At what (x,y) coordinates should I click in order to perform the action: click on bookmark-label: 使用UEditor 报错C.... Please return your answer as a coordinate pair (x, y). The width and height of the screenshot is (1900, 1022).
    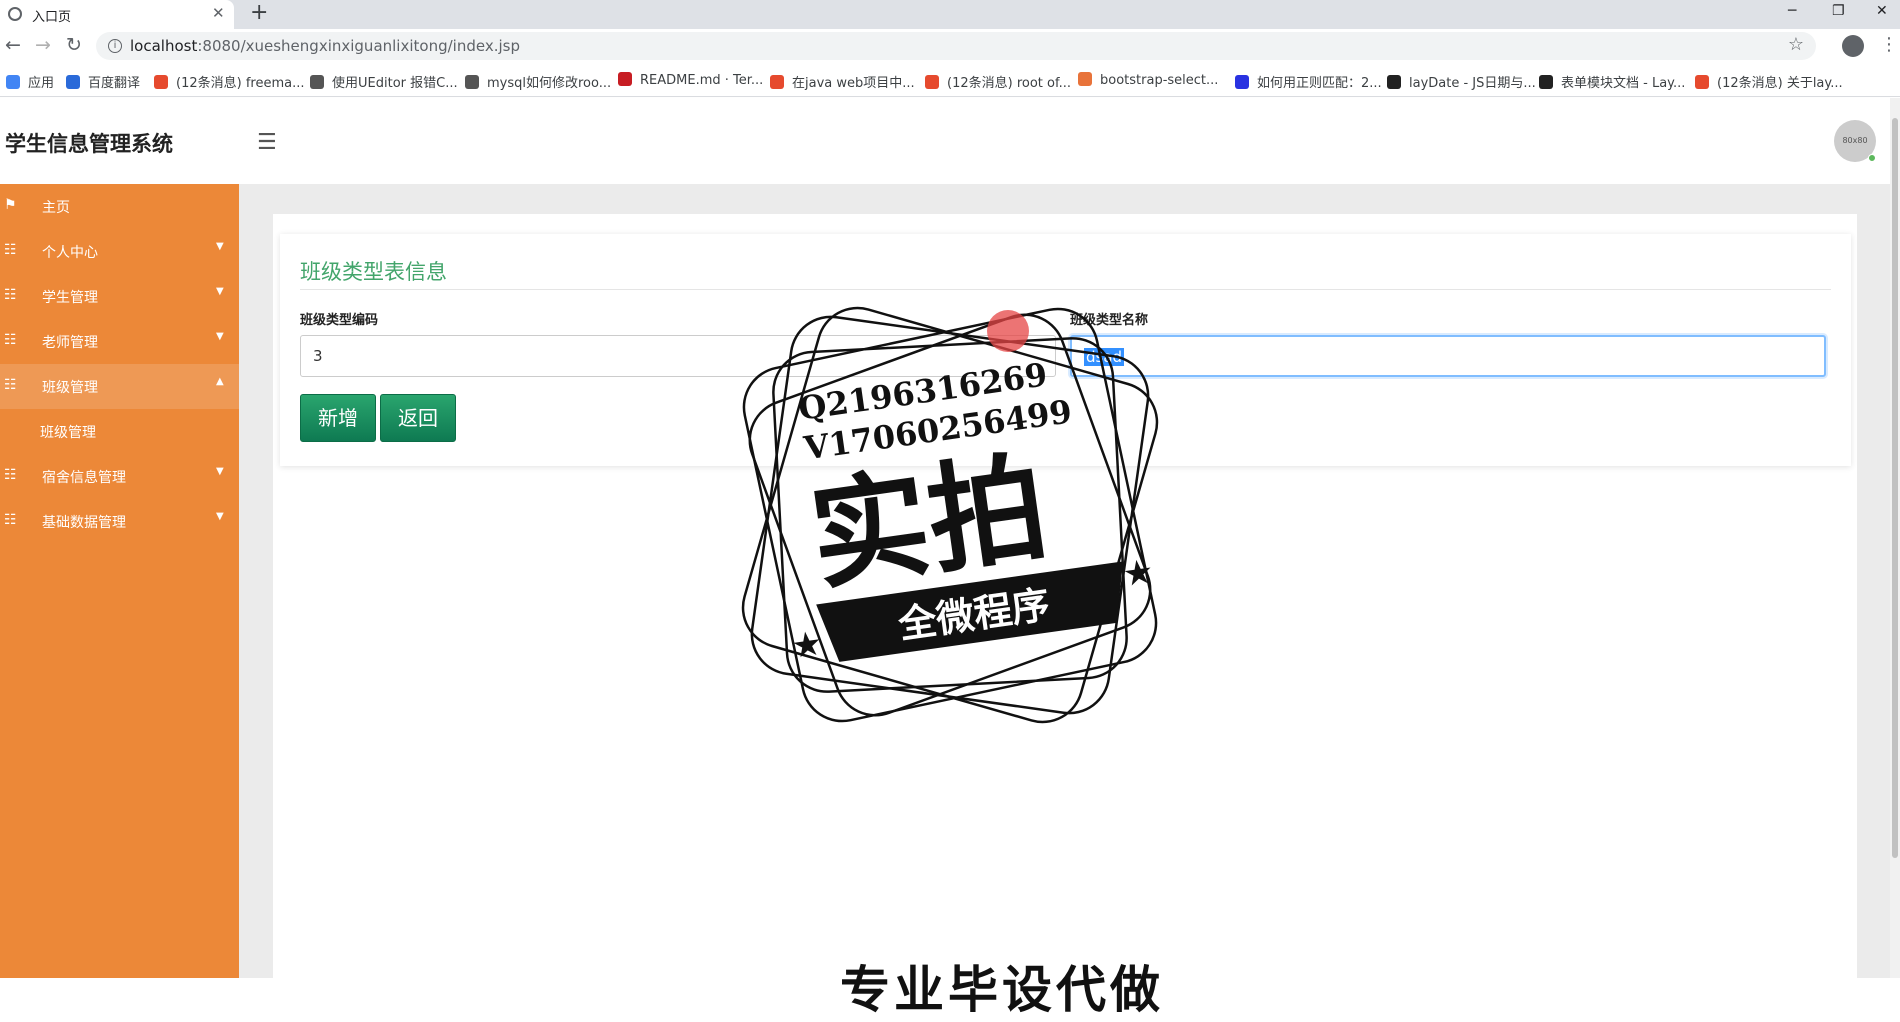
    Looking at the image, I should click on (395, 83).